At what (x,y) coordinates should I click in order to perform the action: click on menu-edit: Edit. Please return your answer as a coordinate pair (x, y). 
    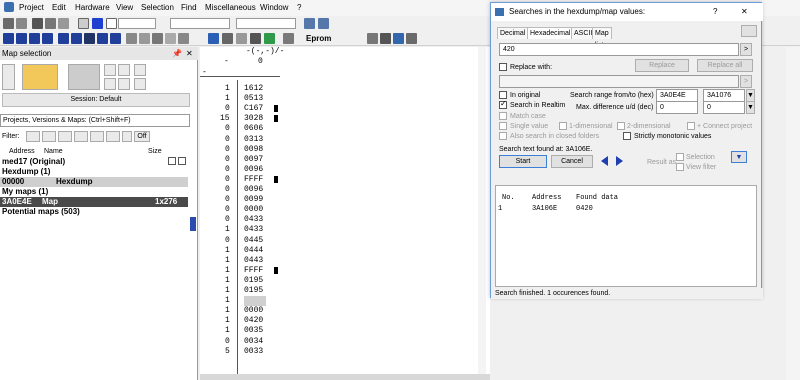
    Looking at the image, I should click on (59, 7).